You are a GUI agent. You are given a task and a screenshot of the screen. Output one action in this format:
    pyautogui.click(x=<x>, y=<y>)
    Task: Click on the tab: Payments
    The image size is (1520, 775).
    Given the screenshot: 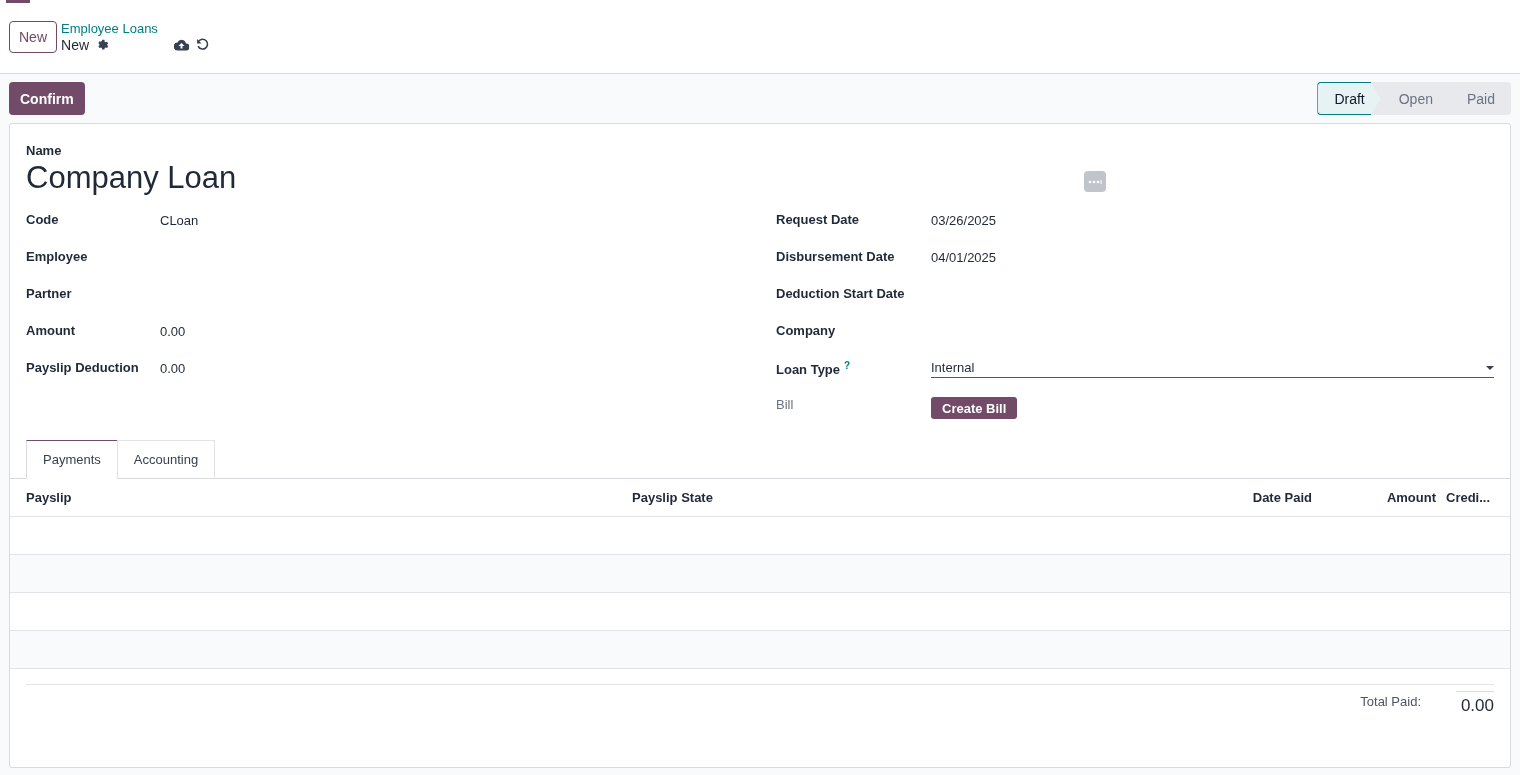 What is the action you would take?
    pyautogui.click(x=72, y=459)
    